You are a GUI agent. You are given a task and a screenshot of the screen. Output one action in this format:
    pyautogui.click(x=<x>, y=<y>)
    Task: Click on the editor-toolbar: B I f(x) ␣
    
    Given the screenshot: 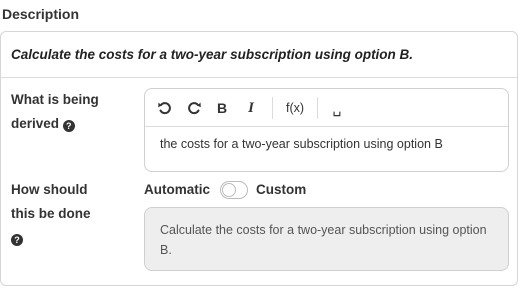 What is the action you would take?
    pyautogui.click(x=326, y=108)
    